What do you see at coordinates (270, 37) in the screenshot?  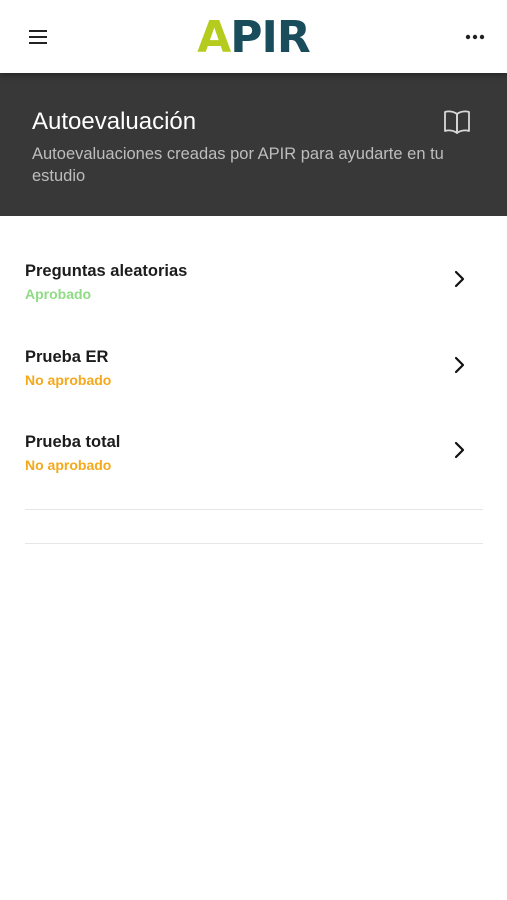 I see `logo-letters-pir: PIR` at bounding box center [270, 37].